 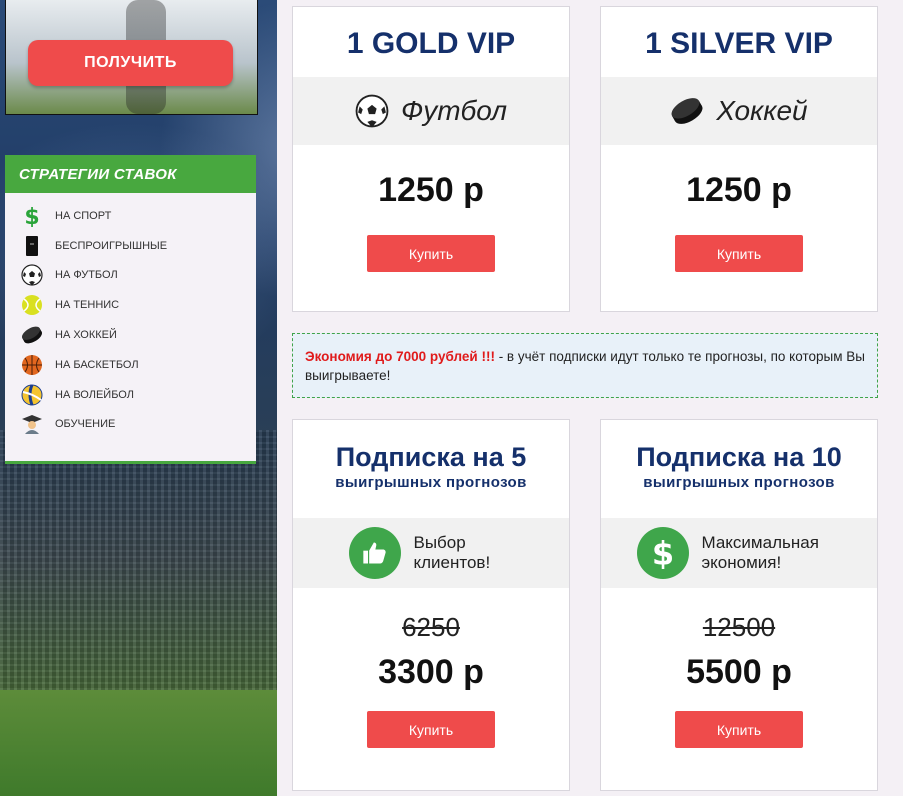 I want to click on thumbs-up-icon, so click(x=374, y=553).